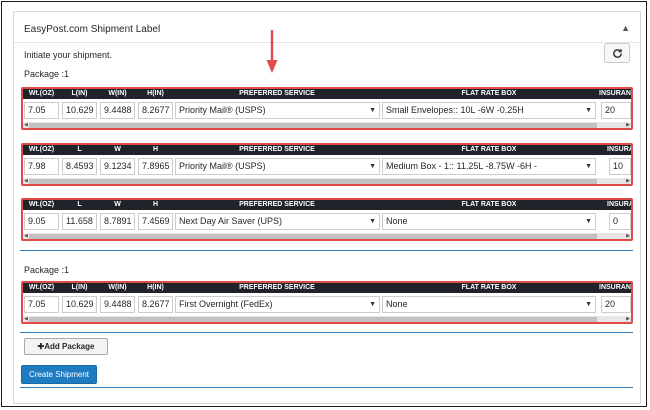 This screenshot has height=410, width=650. I want to click on refresh-button, so click(617, 53).